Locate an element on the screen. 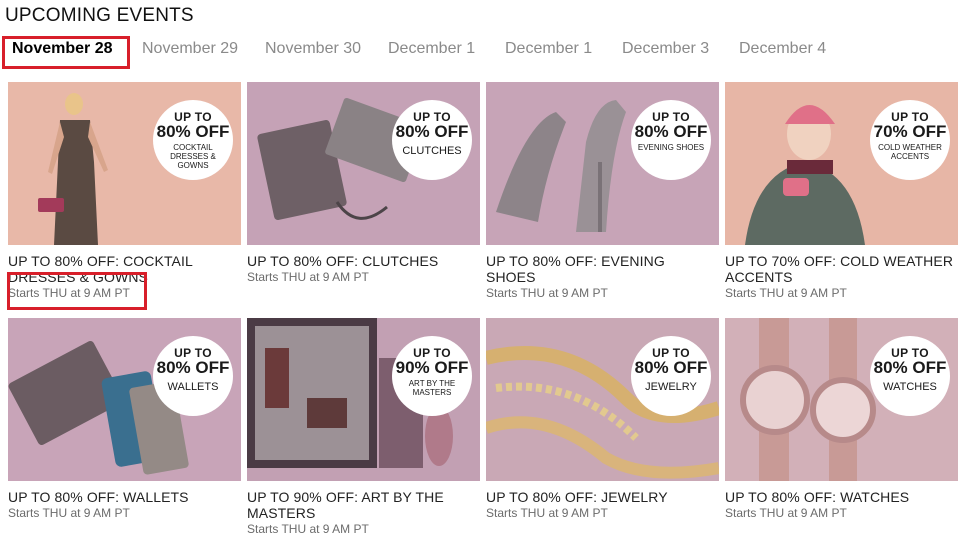  tab-december-1: December 1 is located at coordinates (431, 49).